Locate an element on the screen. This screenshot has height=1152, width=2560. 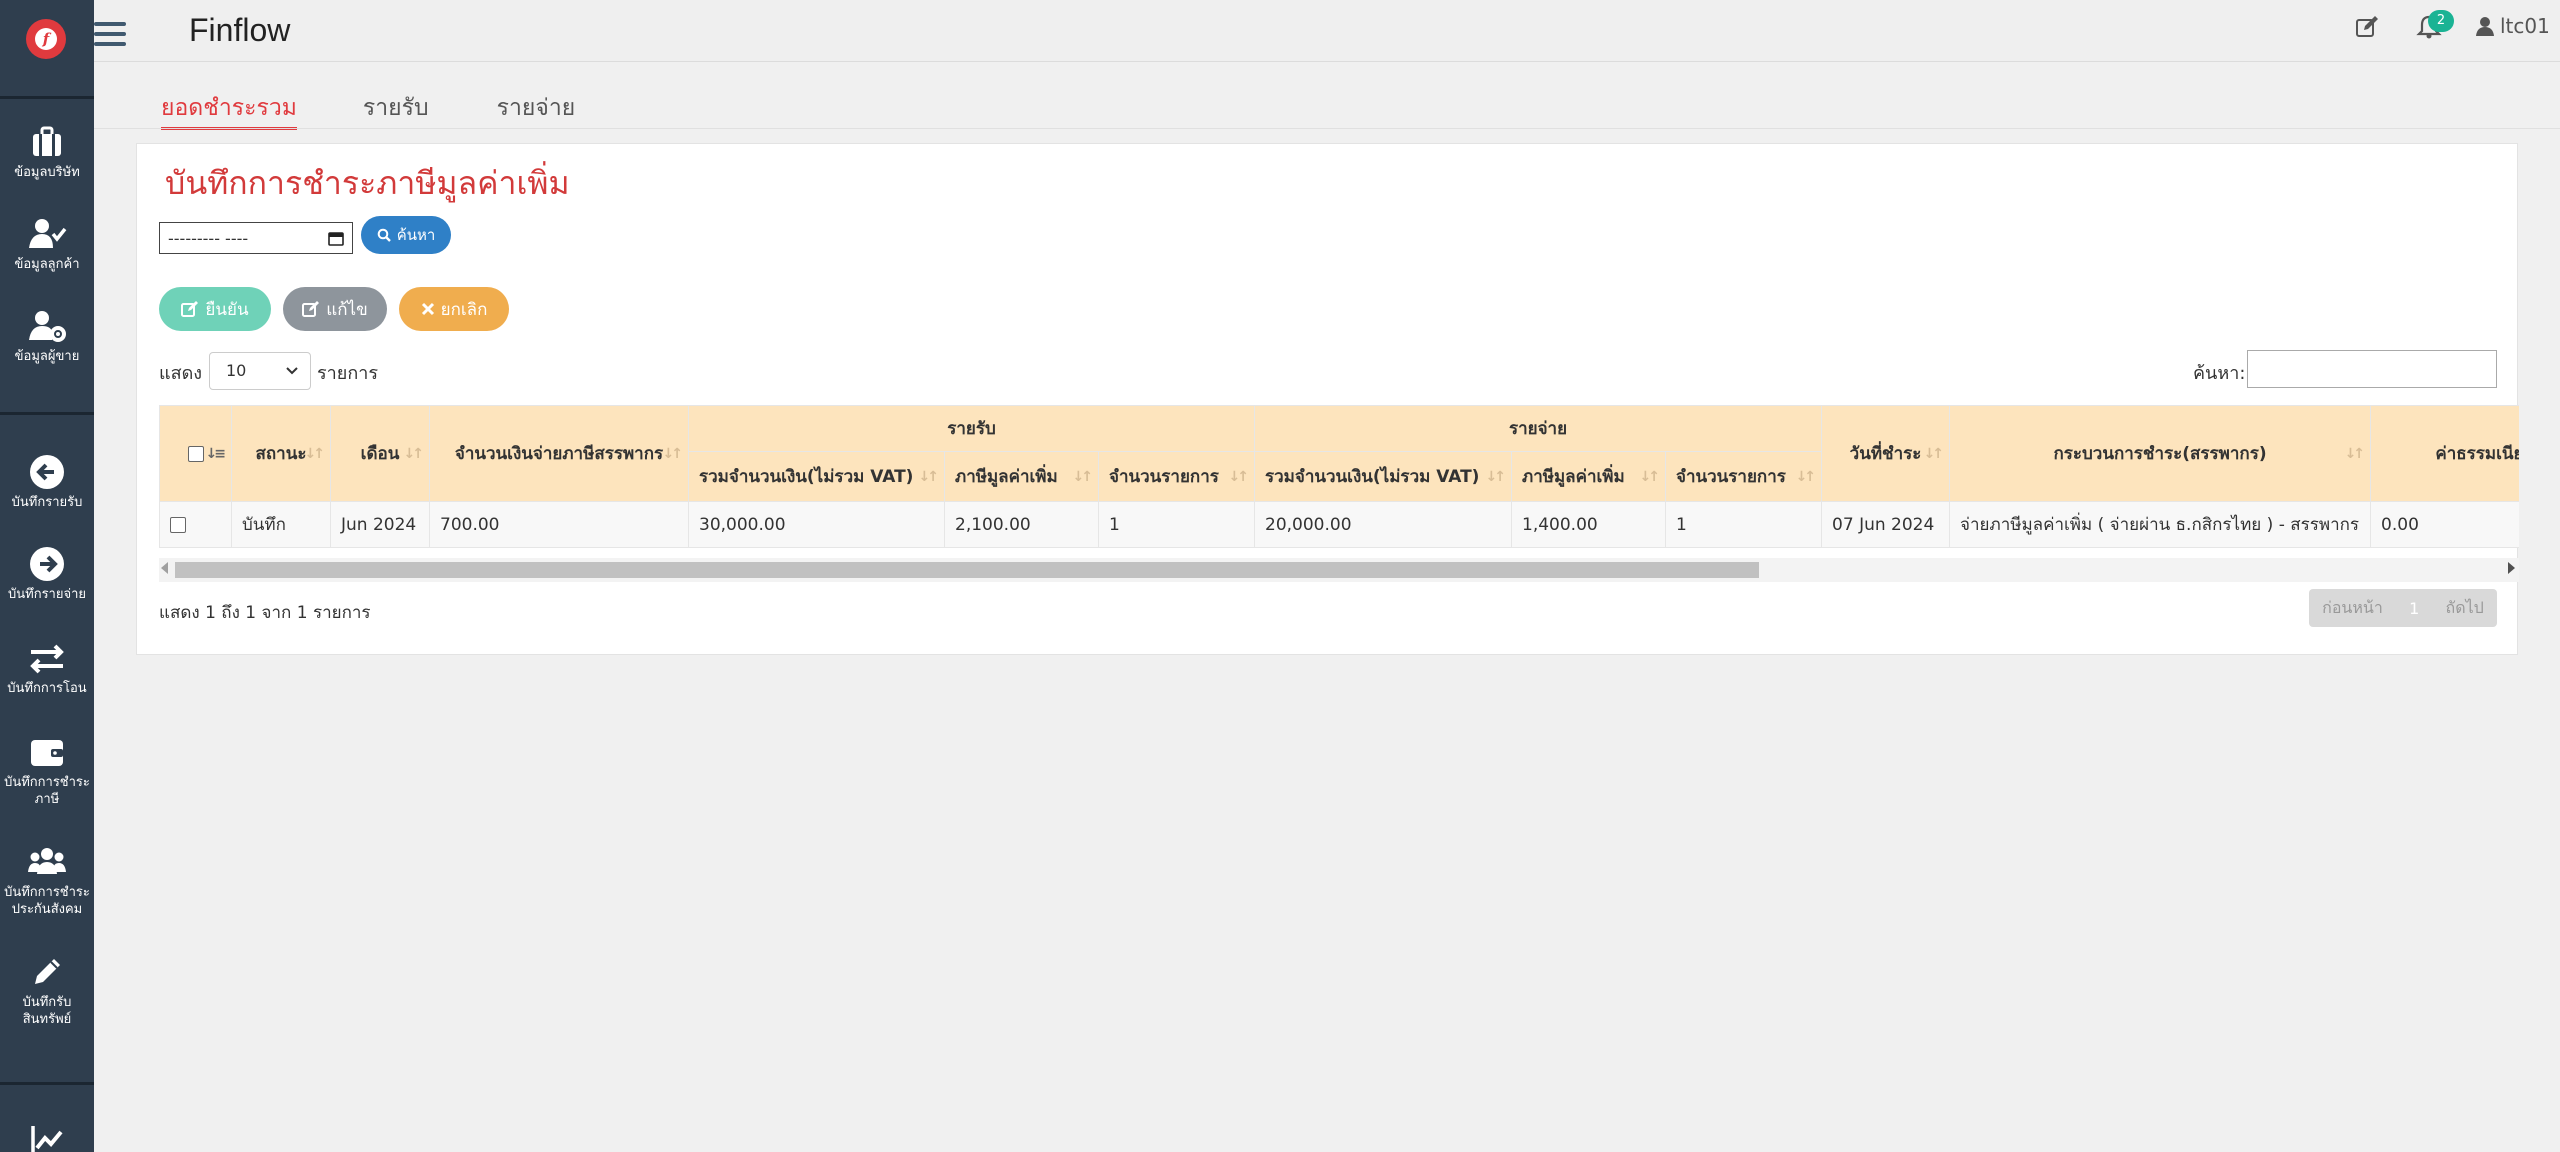
briefcase-icon is located at coordinates (47, 141).